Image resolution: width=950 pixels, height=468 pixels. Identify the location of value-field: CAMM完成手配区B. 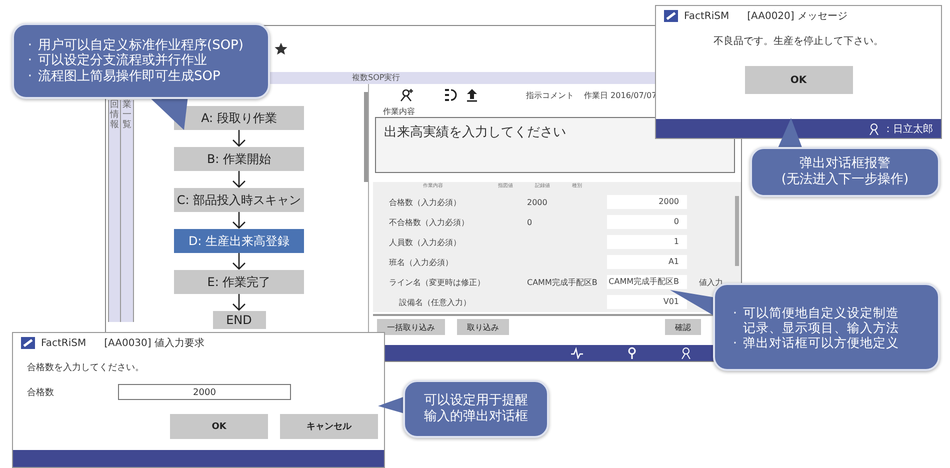
(647, 282).